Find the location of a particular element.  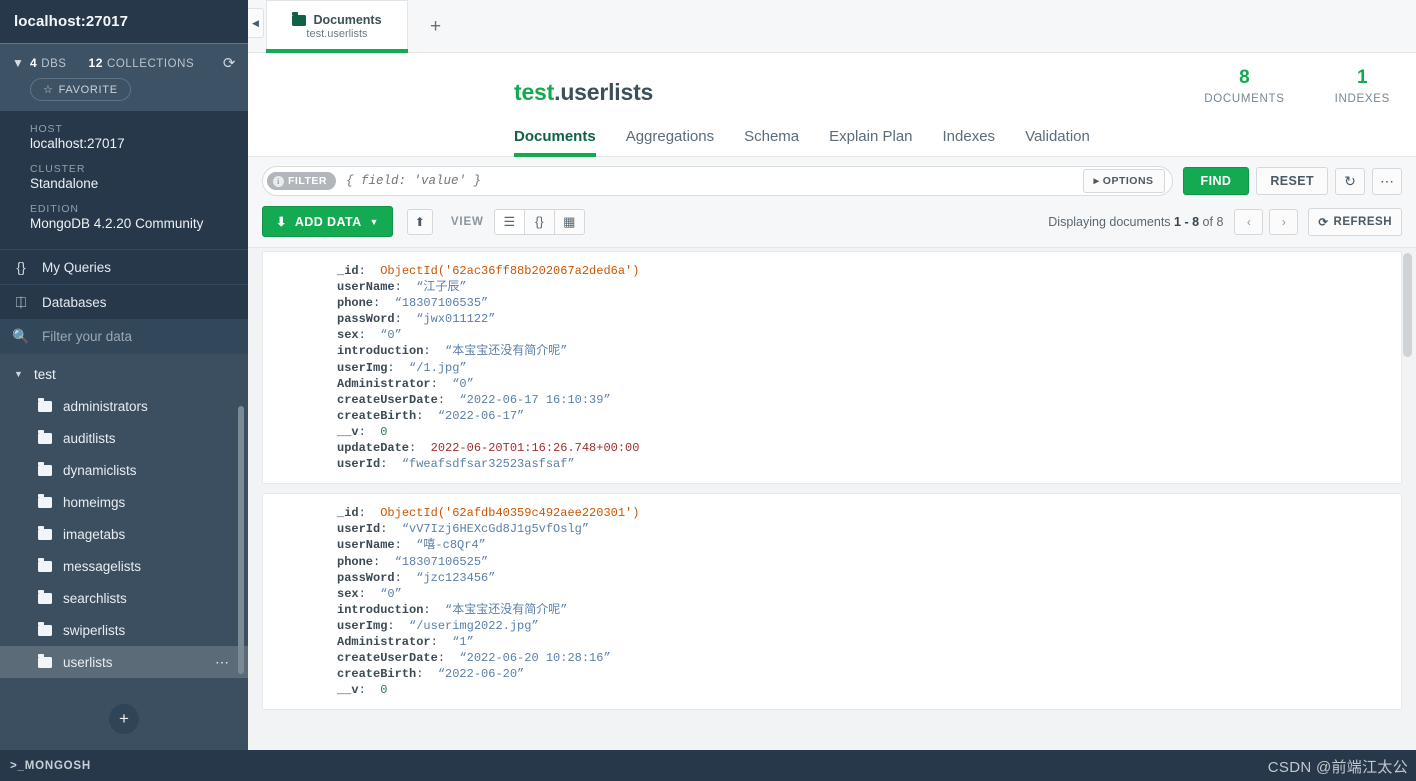

field-key: userImg is located at coordinates (362, 367).